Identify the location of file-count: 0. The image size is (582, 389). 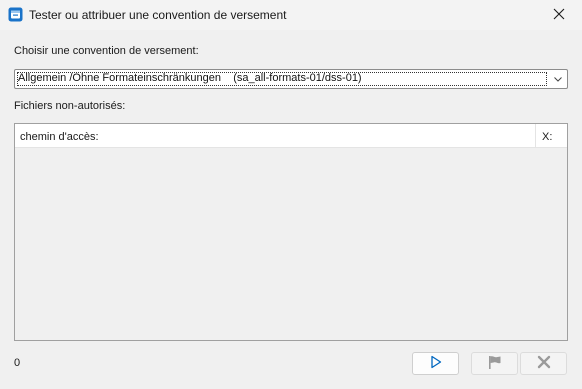
(17, 363).